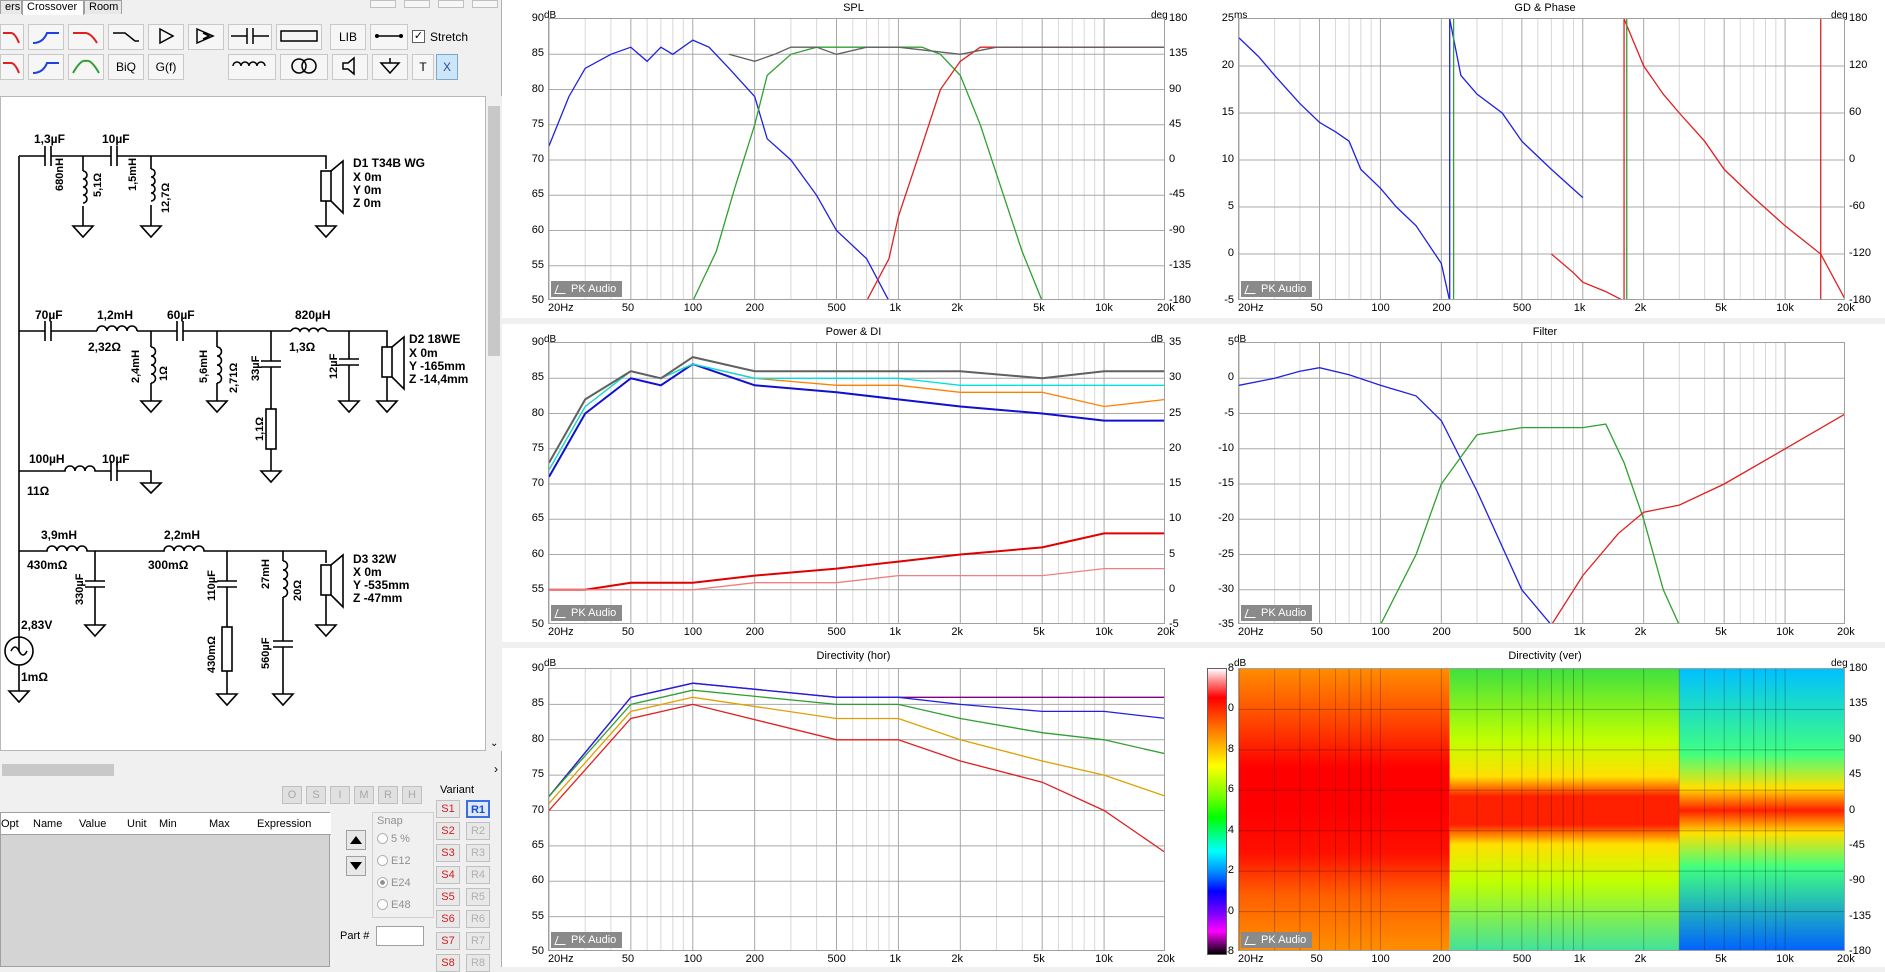  I want to click on parameter-table: Opt Name Value Unit Min Max Expression, so click(165, 889).